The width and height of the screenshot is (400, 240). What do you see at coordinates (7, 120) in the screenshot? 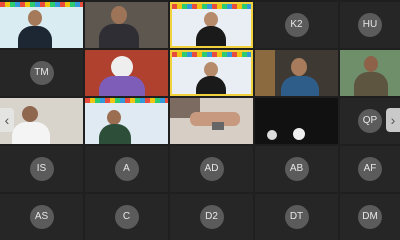
I see `chevron-left-icon: ‹` at bounding box center [7, 120].